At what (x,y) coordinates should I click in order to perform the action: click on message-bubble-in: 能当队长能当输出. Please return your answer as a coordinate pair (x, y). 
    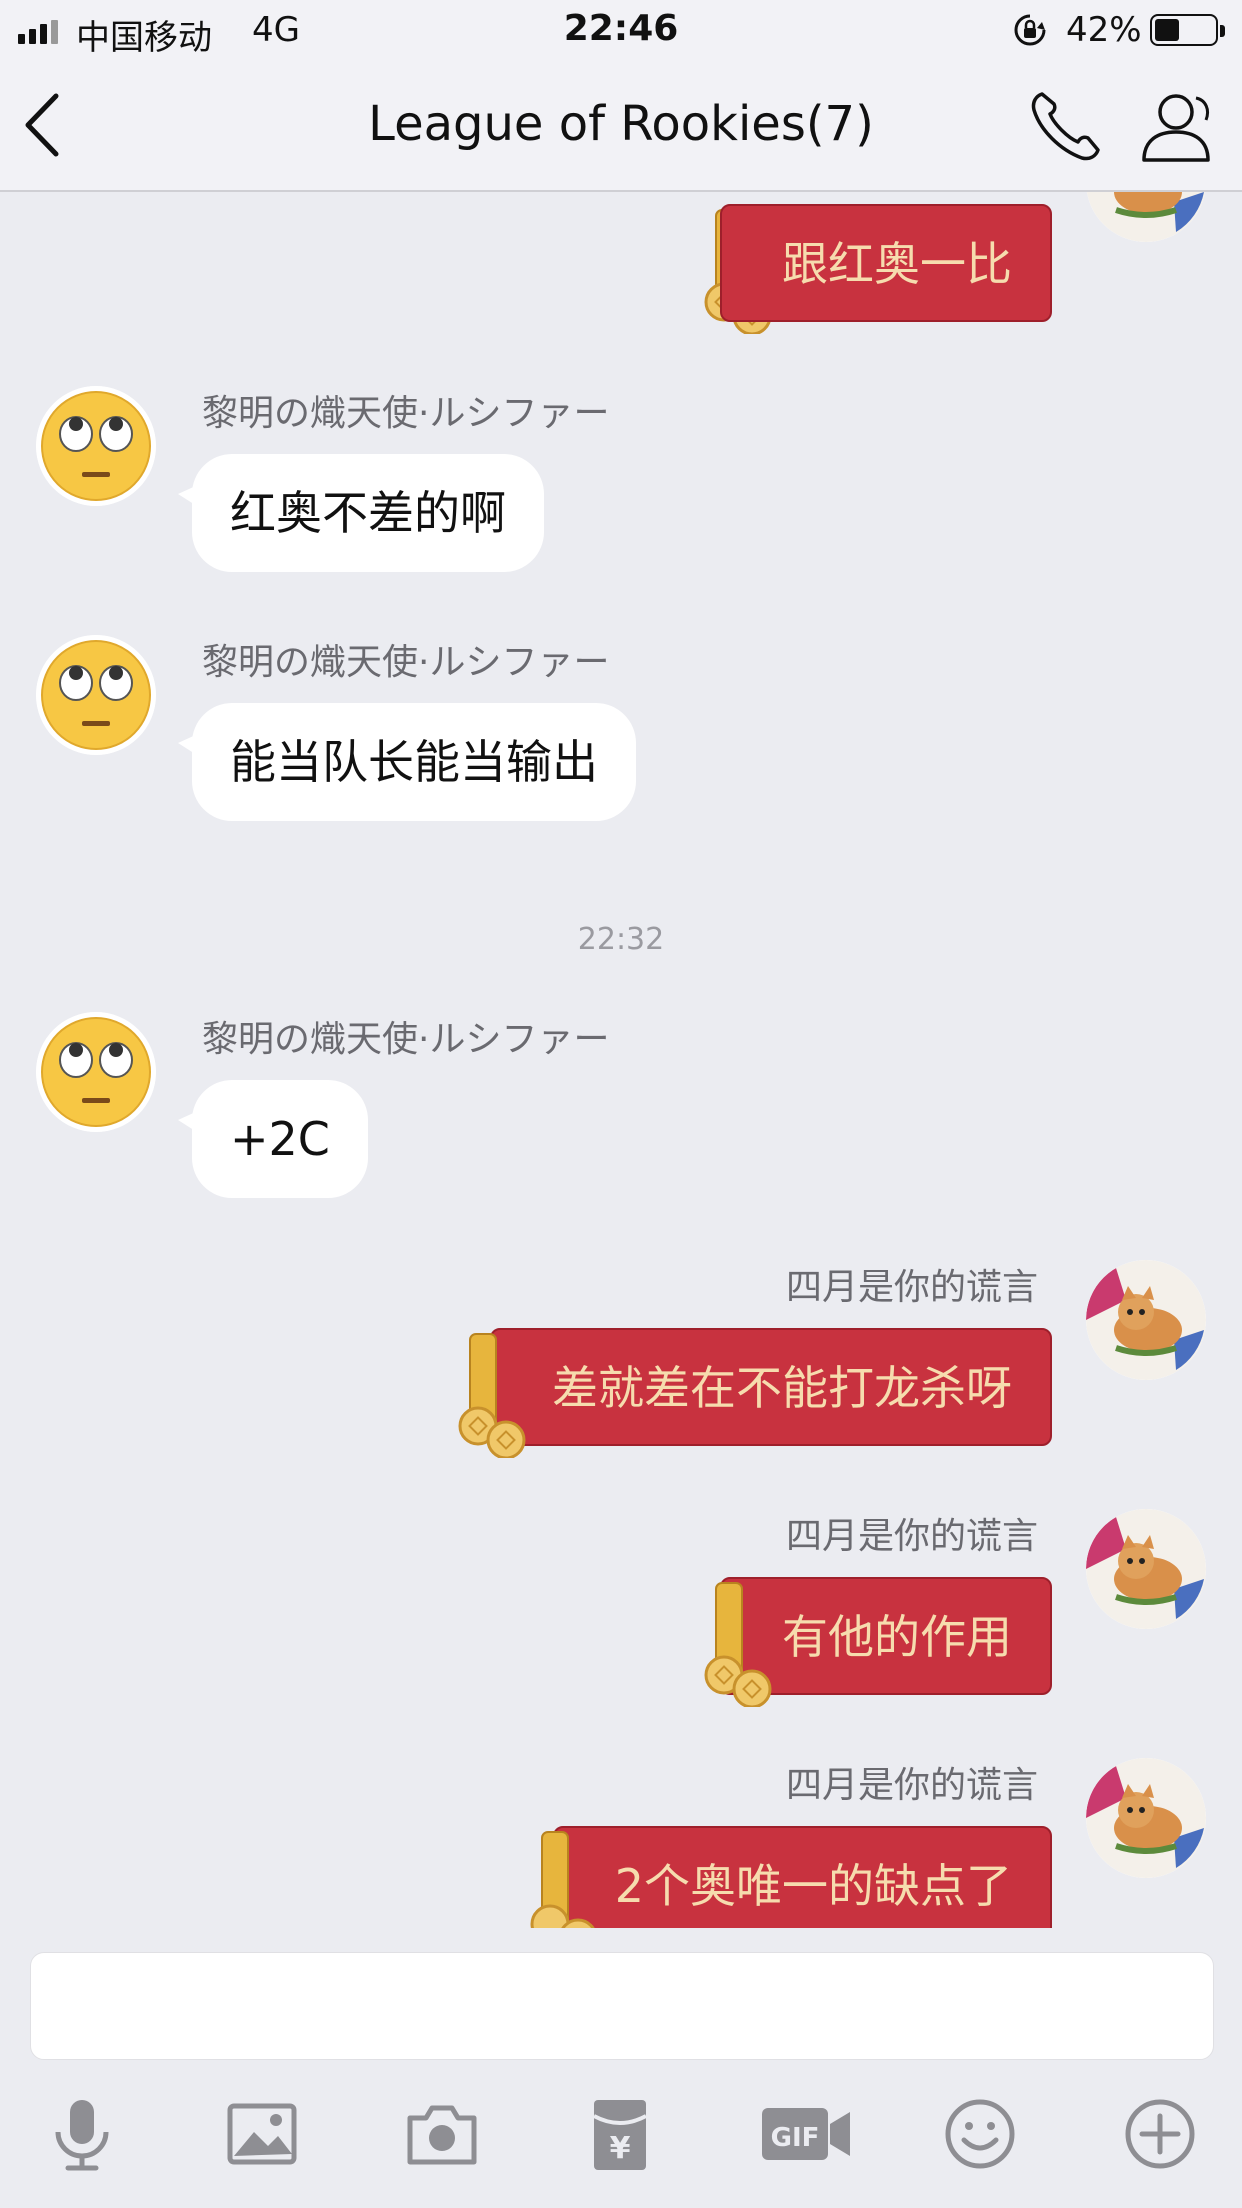
    Looking at the image, I should click on (407, 762).